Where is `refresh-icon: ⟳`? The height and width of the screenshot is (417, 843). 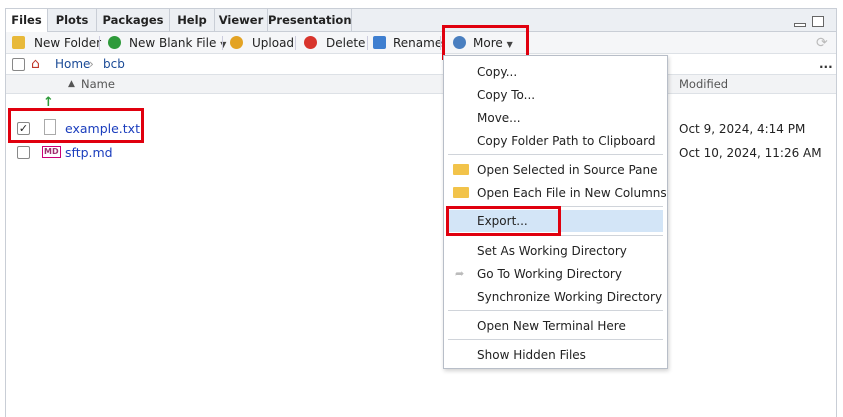 refresh-icon: ⟳ is located at coordinates (822, 43).